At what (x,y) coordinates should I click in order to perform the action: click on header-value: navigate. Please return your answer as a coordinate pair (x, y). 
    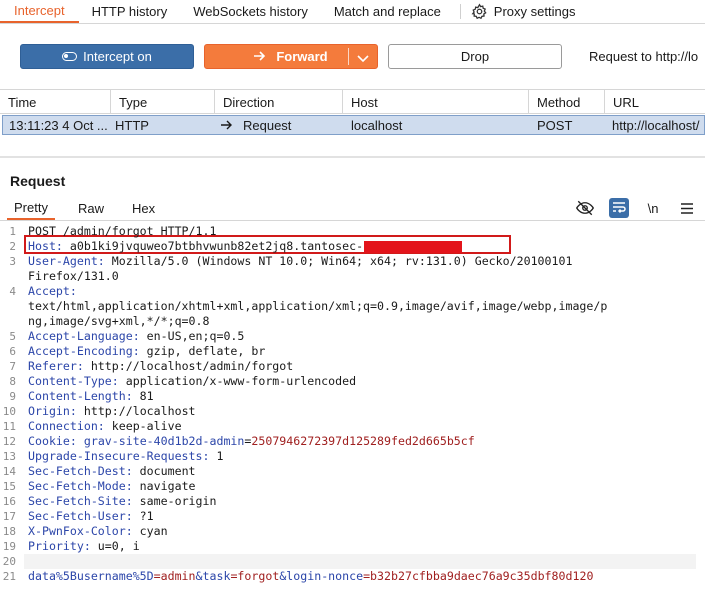
    Looking at the image, I should click on (164, 486).